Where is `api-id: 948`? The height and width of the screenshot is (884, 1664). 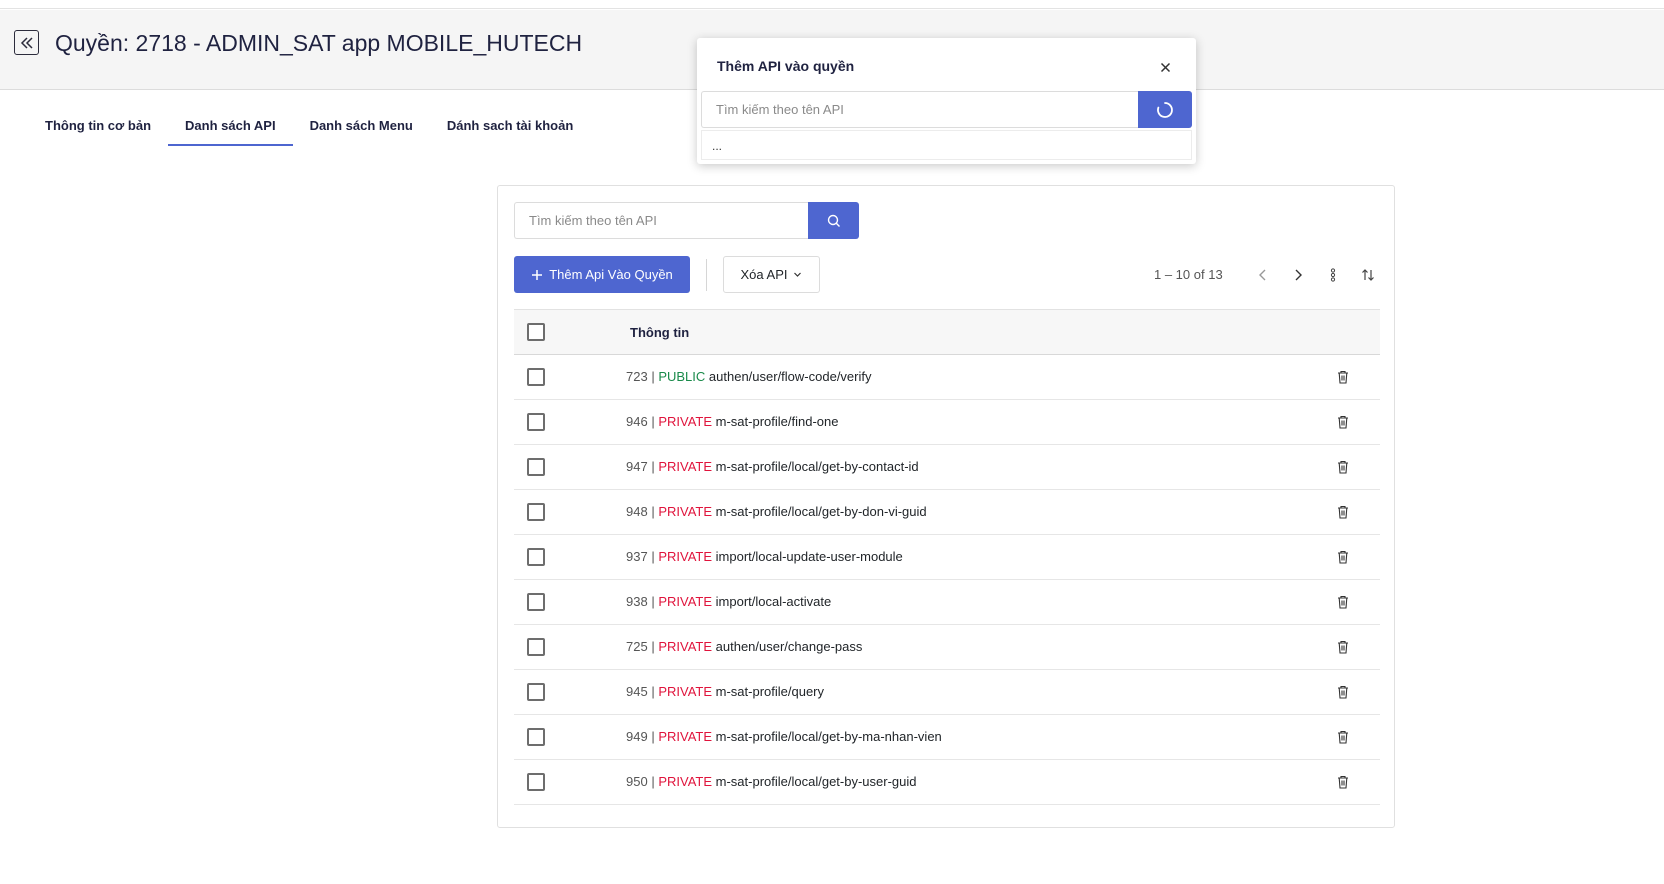 api-id: 948 is located at coordinates (637, 511).